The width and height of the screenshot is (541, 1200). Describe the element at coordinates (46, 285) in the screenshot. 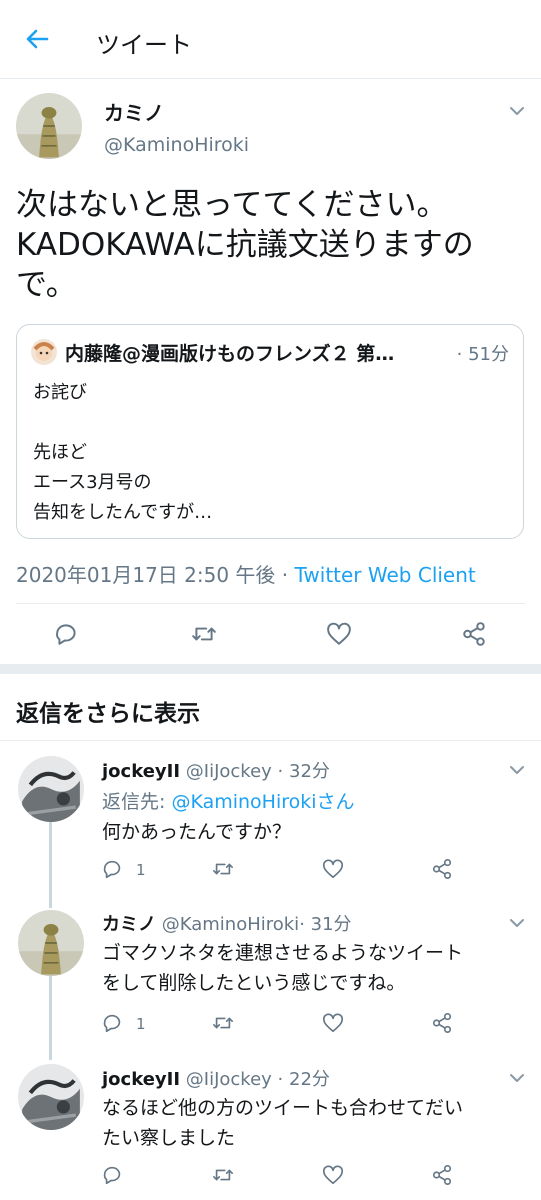

I see `tweet-text-line: で。` at that location.